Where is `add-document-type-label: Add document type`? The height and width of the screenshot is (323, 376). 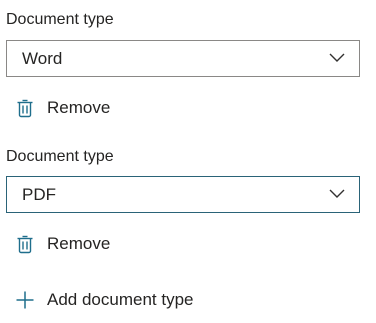
add-document-type-label: Add document type is located at coordinates (120, 299).